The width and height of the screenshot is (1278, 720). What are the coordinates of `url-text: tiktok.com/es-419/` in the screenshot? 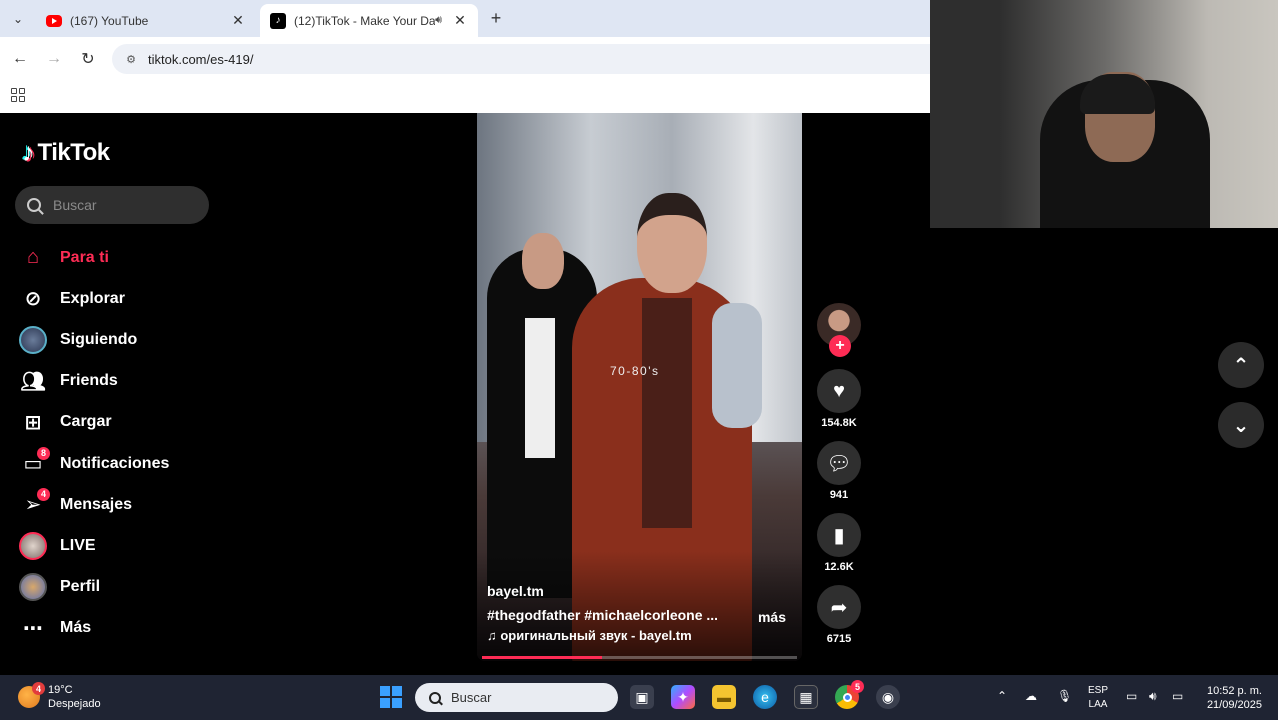 It's located at (201, 59).